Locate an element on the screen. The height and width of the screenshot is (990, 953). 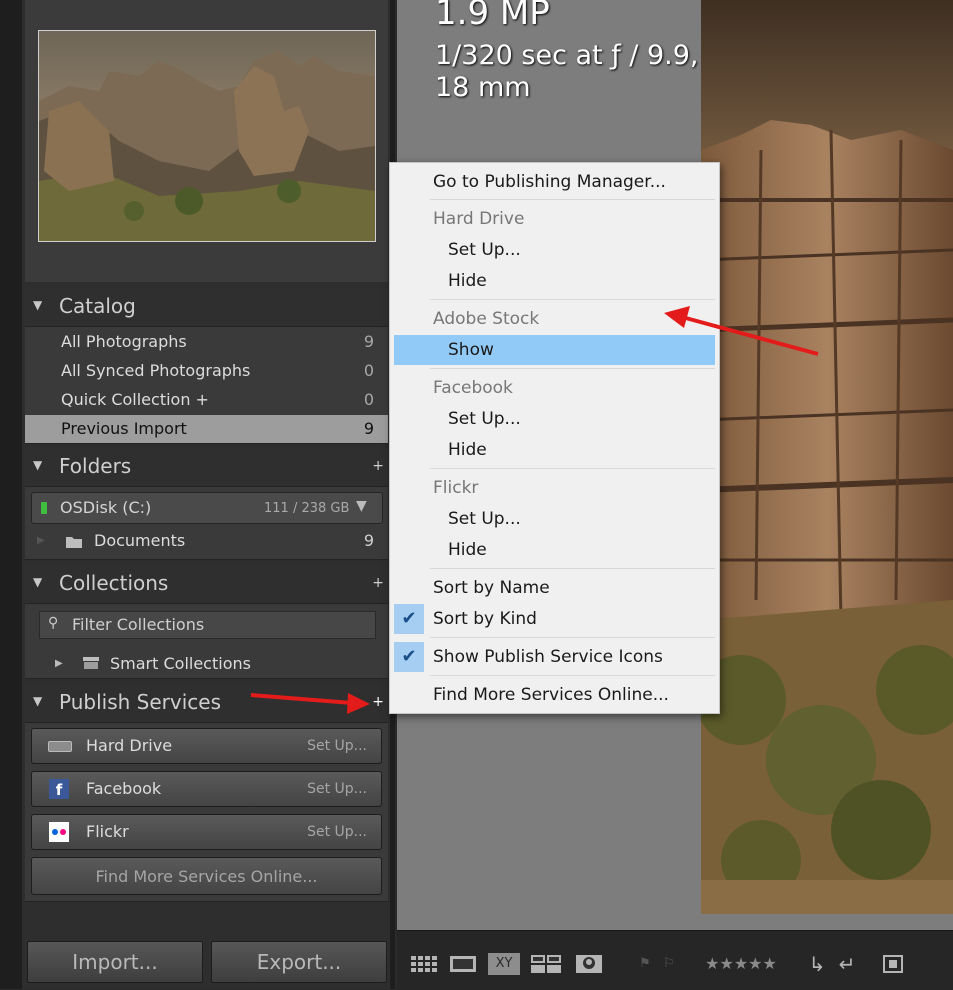
menu-header-label: Flickr is located at coordinates (456, 488).